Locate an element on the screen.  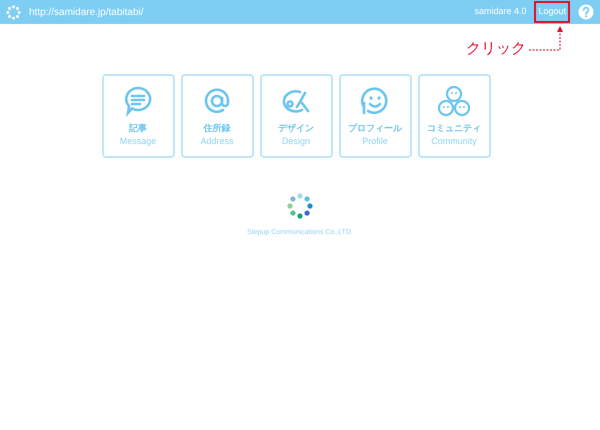
menu-tile: 記事 Message is located at coordinates (138, 116).